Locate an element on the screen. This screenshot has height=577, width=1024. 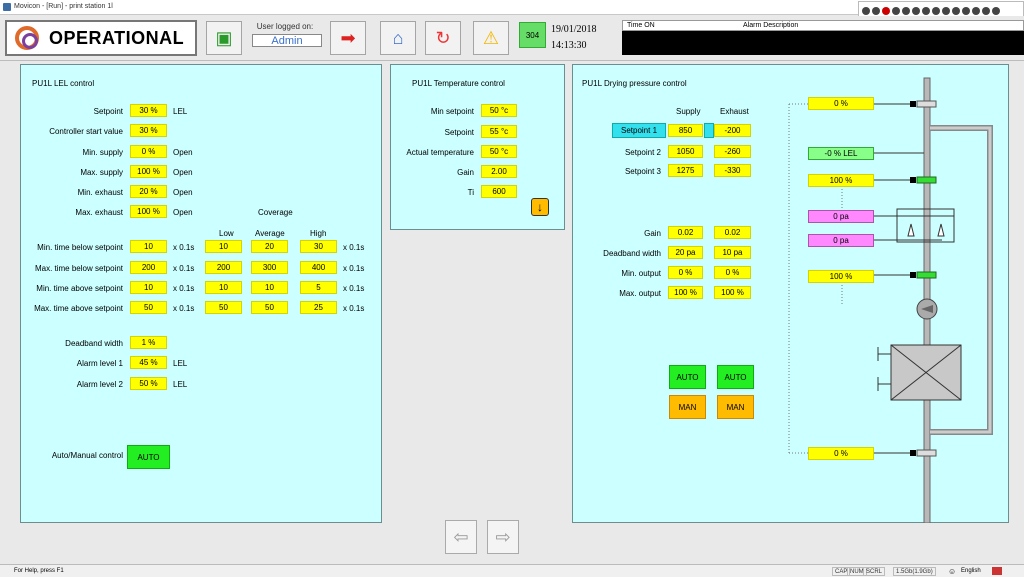
window2-icon is located at coordinates (986, 11).